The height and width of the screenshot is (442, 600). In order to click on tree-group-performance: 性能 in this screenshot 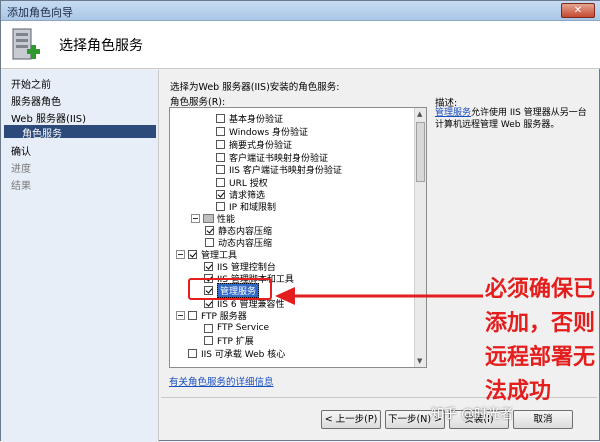, I will do `click(213, 218)`.